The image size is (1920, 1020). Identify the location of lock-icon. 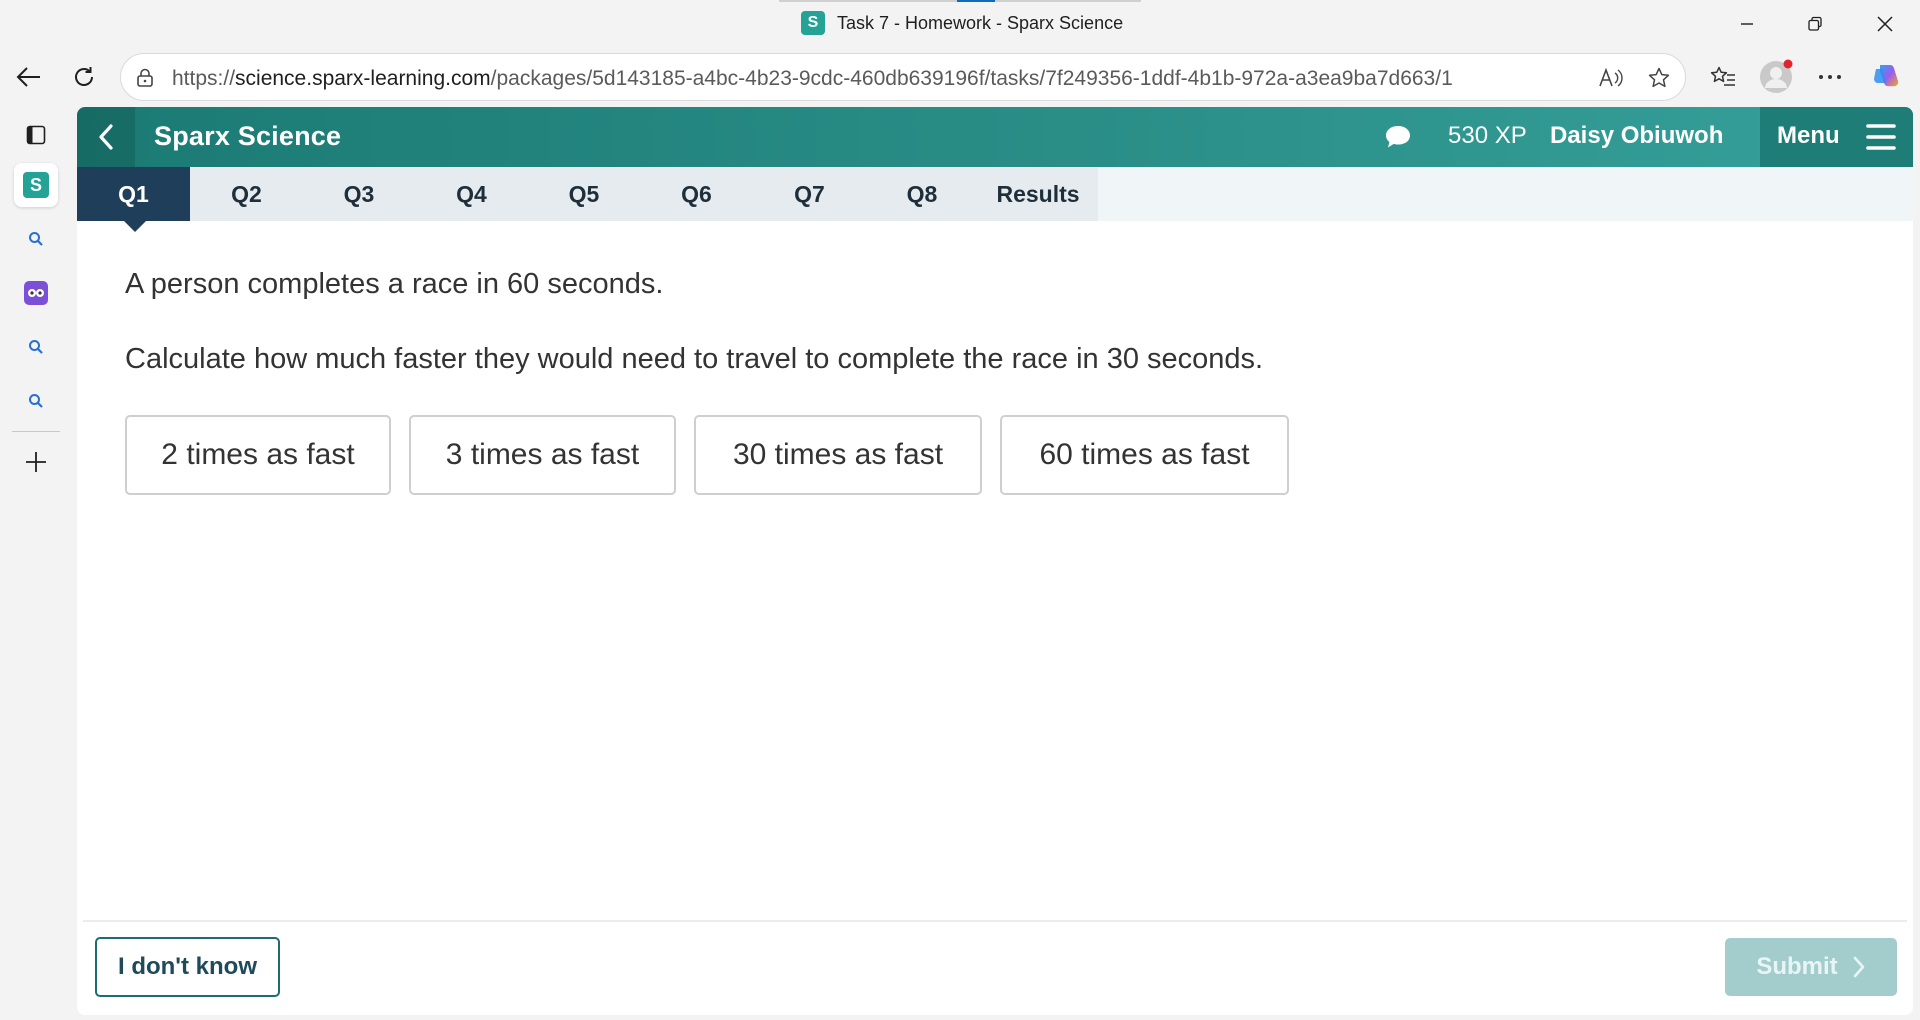
(145, 78).